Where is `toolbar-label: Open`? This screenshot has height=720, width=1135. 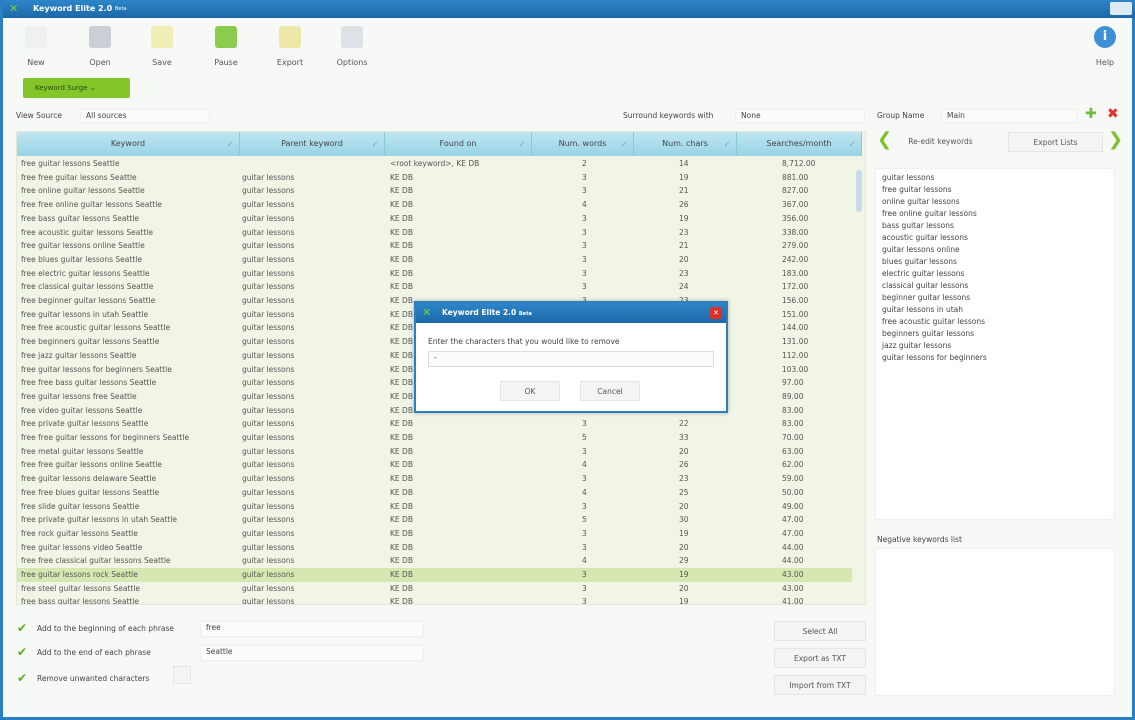
toolbar-label: Open is located at coordinates (100, 62).